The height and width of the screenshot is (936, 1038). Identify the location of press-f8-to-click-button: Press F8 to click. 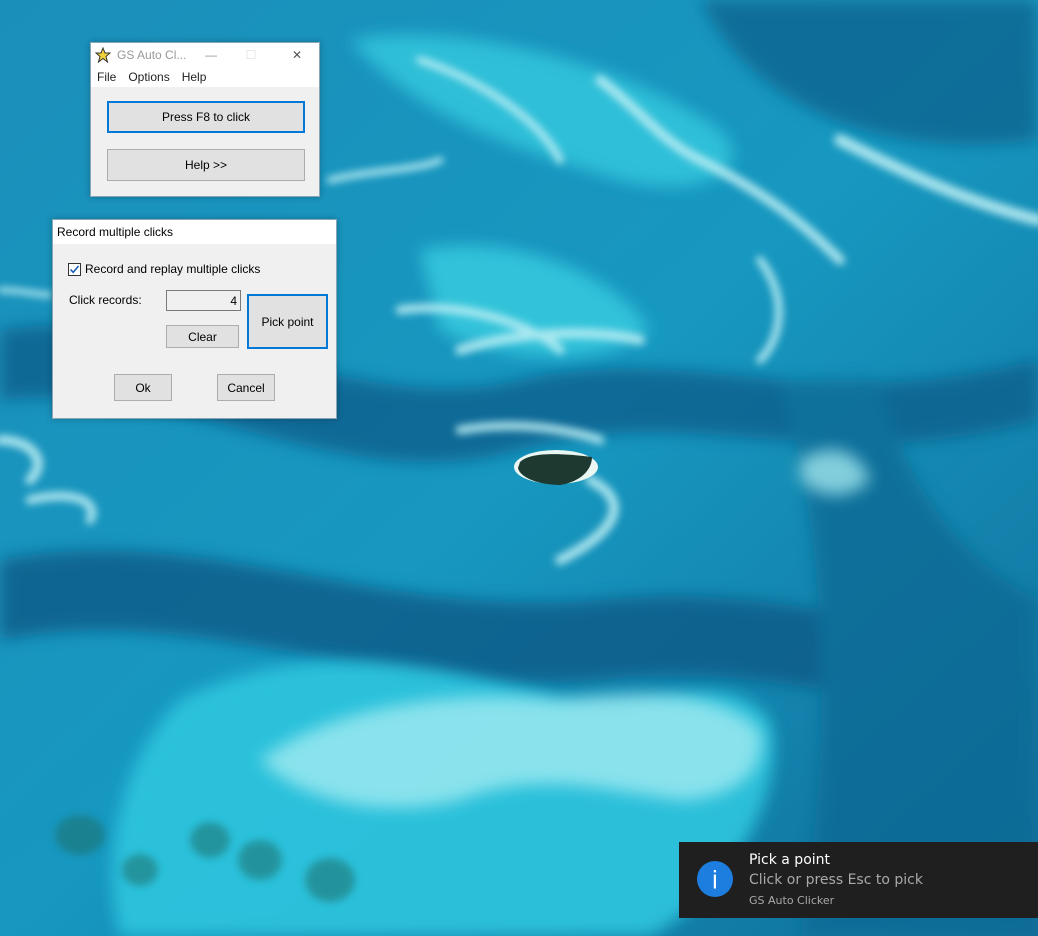
(206, 117).